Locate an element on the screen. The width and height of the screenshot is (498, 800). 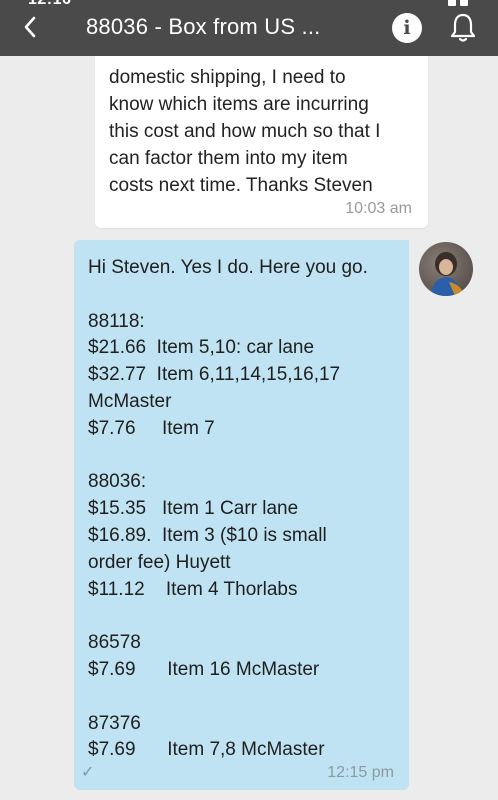
status-bar: 12:16 is located at coordinates (249, 4).